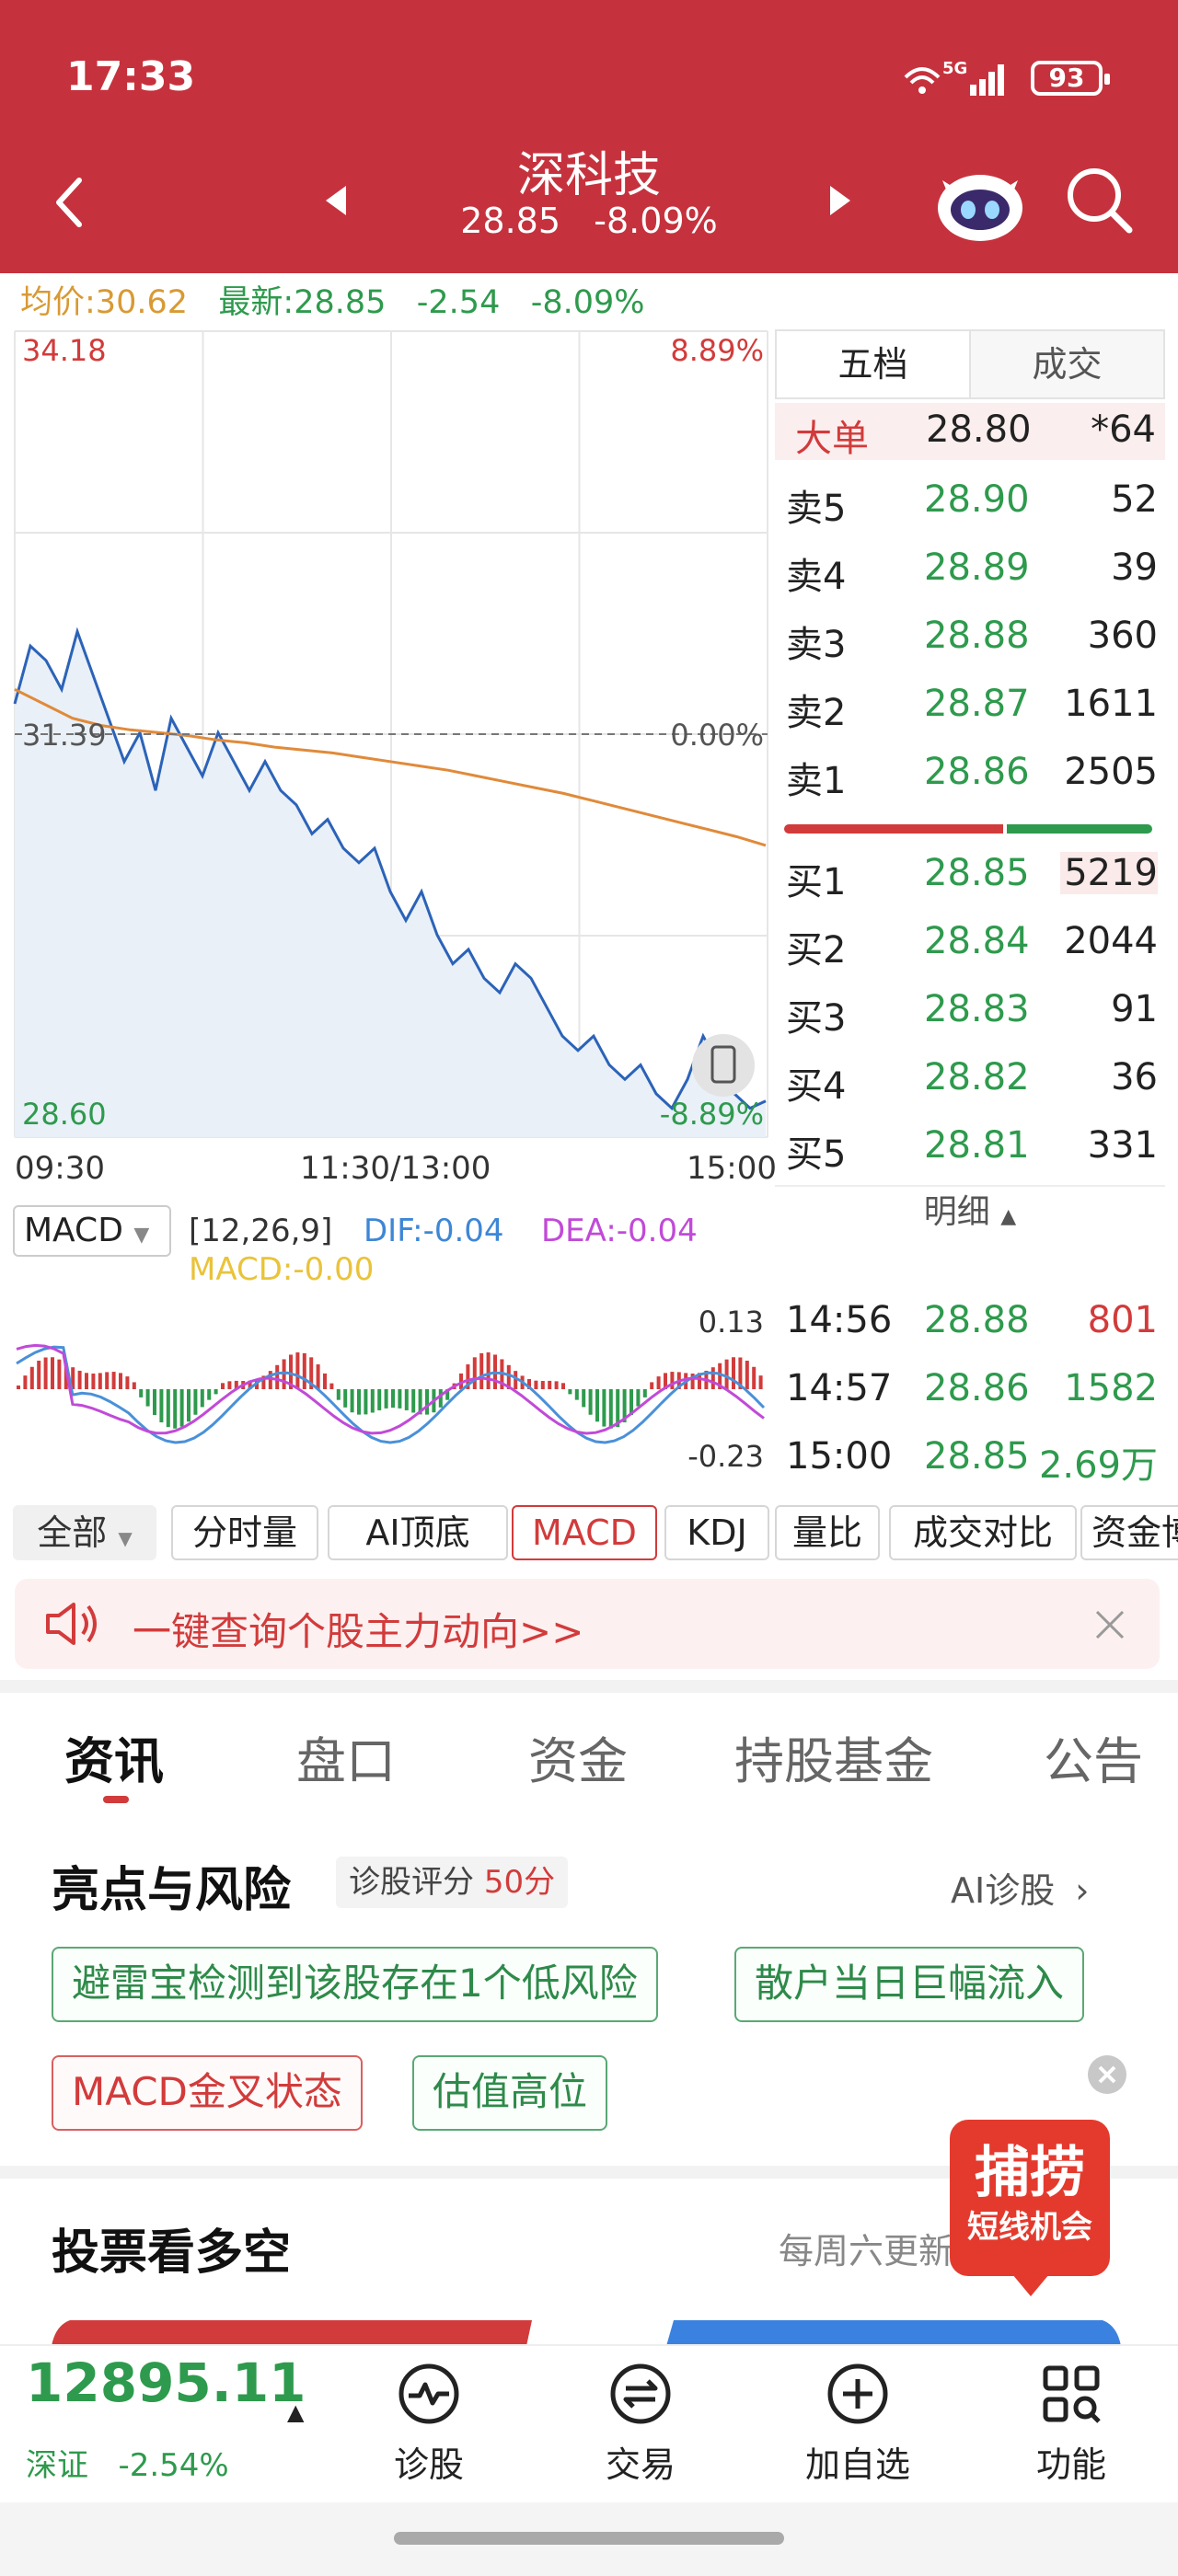 The width and height of the screenshot is (1178, 2576). What do you see at coordinates (355, 1984) in the screenshot?
I see `tag-low-risk: 避雷宝检测到该股存在1个低风险` at bounding box center [355, 1984].